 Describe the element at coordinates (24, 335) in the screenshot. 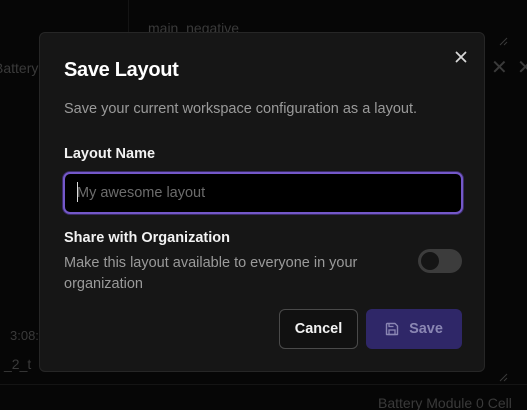

I see `background-label: 3:08:` at that location.